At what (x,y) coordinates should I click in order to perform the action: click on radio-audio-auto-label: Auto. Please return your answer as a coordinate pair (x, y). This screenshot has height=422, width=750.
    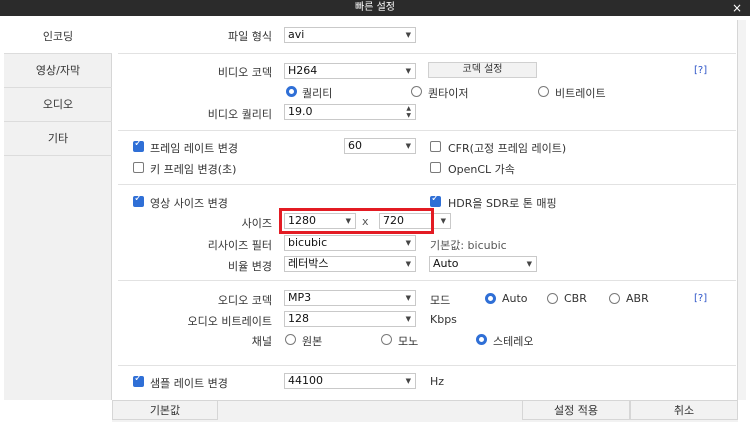
    Looking at the image, I should click on (515, 298).